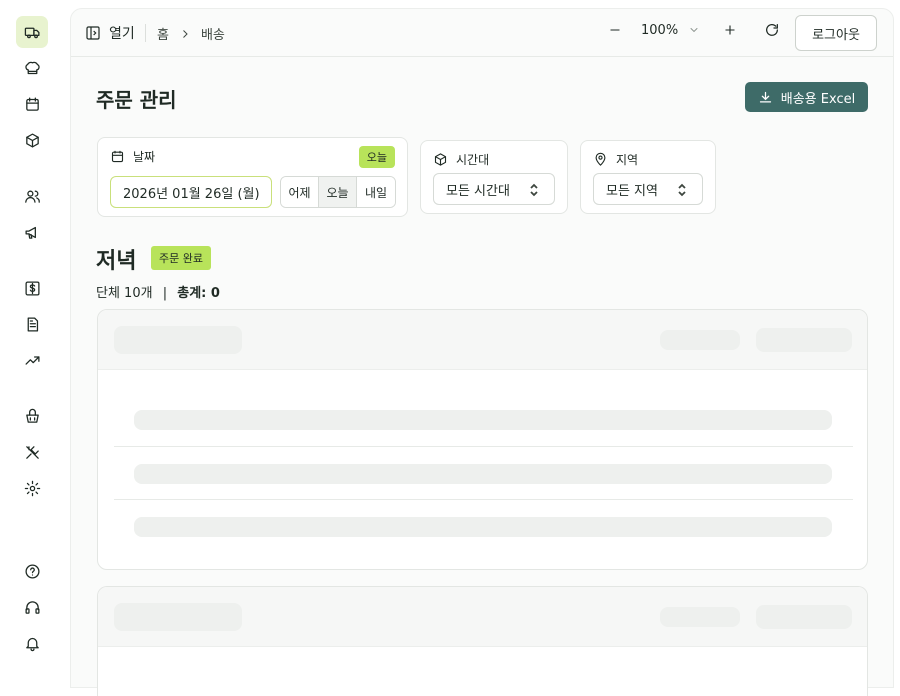  What do you see at coordinates (32, 360) in the screenshot?
I see `trending-icon` at bounding box center [32, 360].